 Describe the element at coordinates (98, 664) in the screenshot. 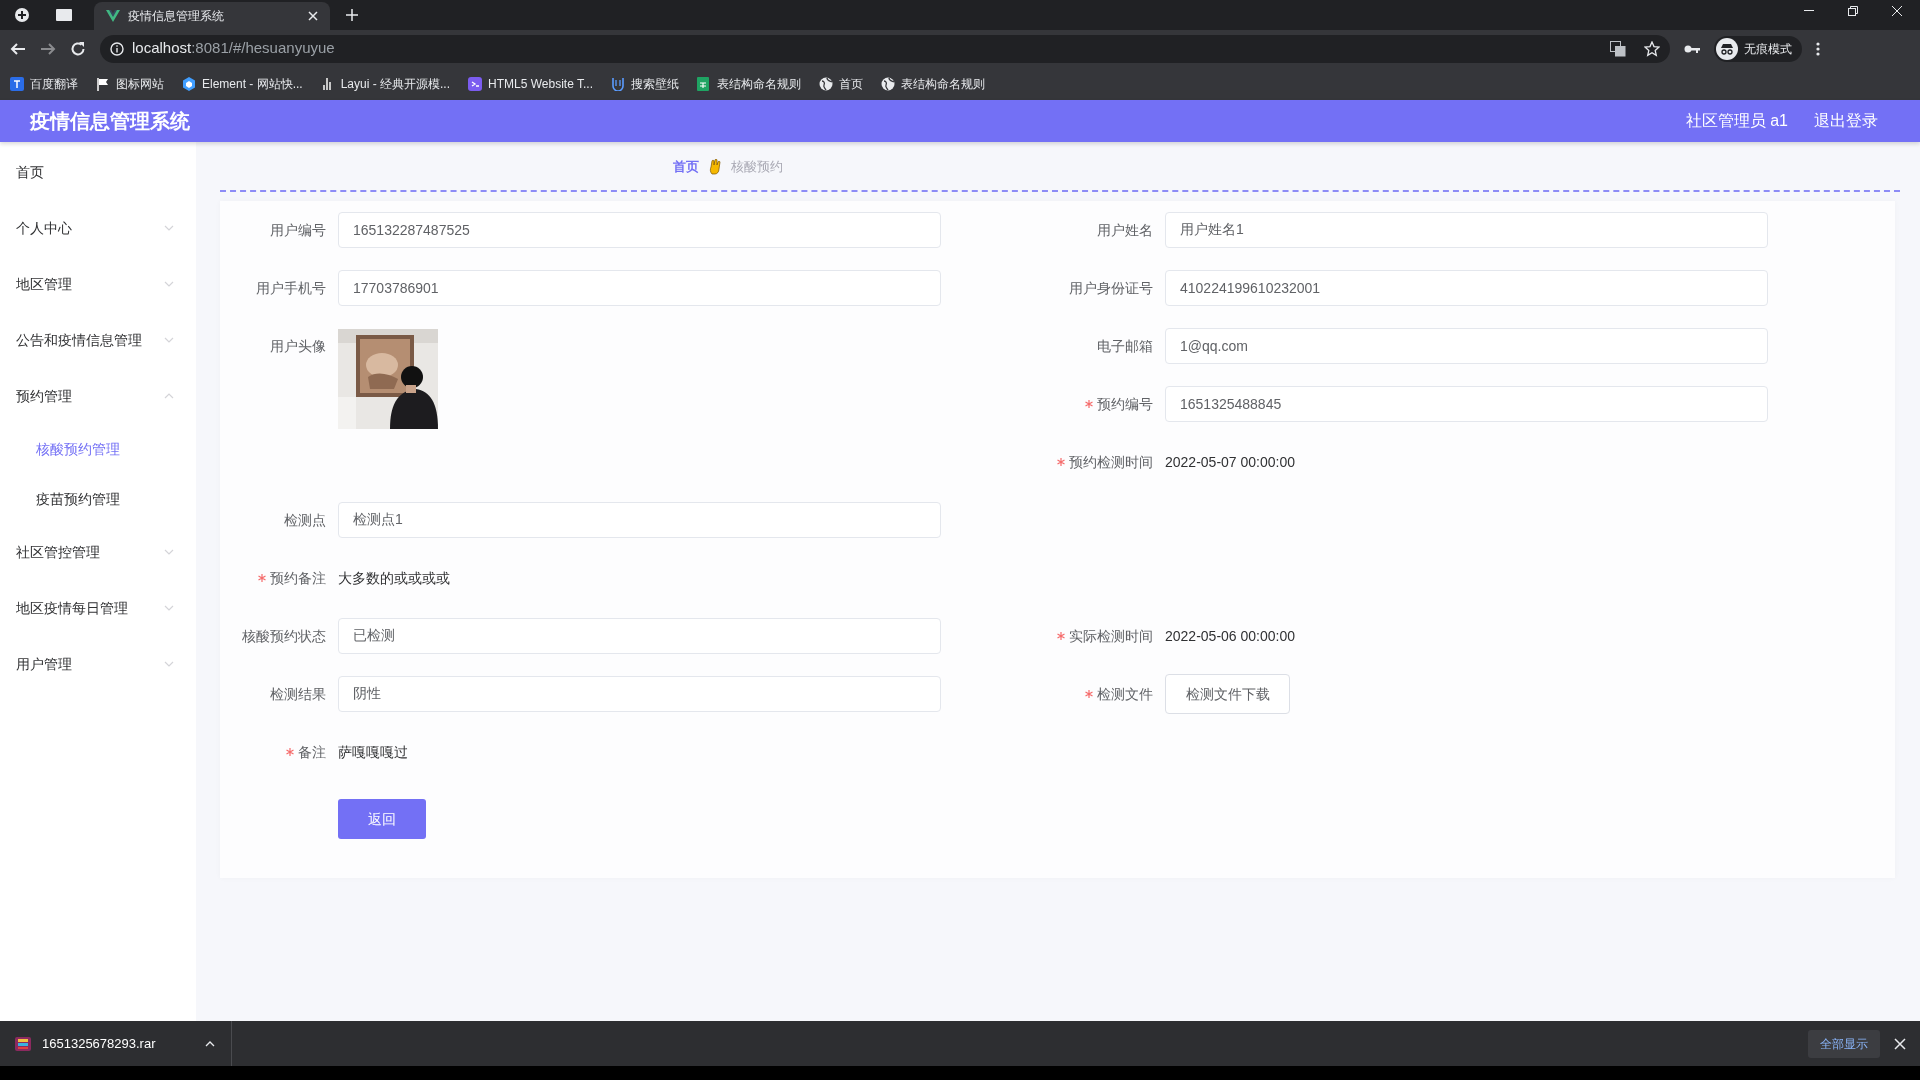

I see `sidebar-item: 用户管理` at that location.